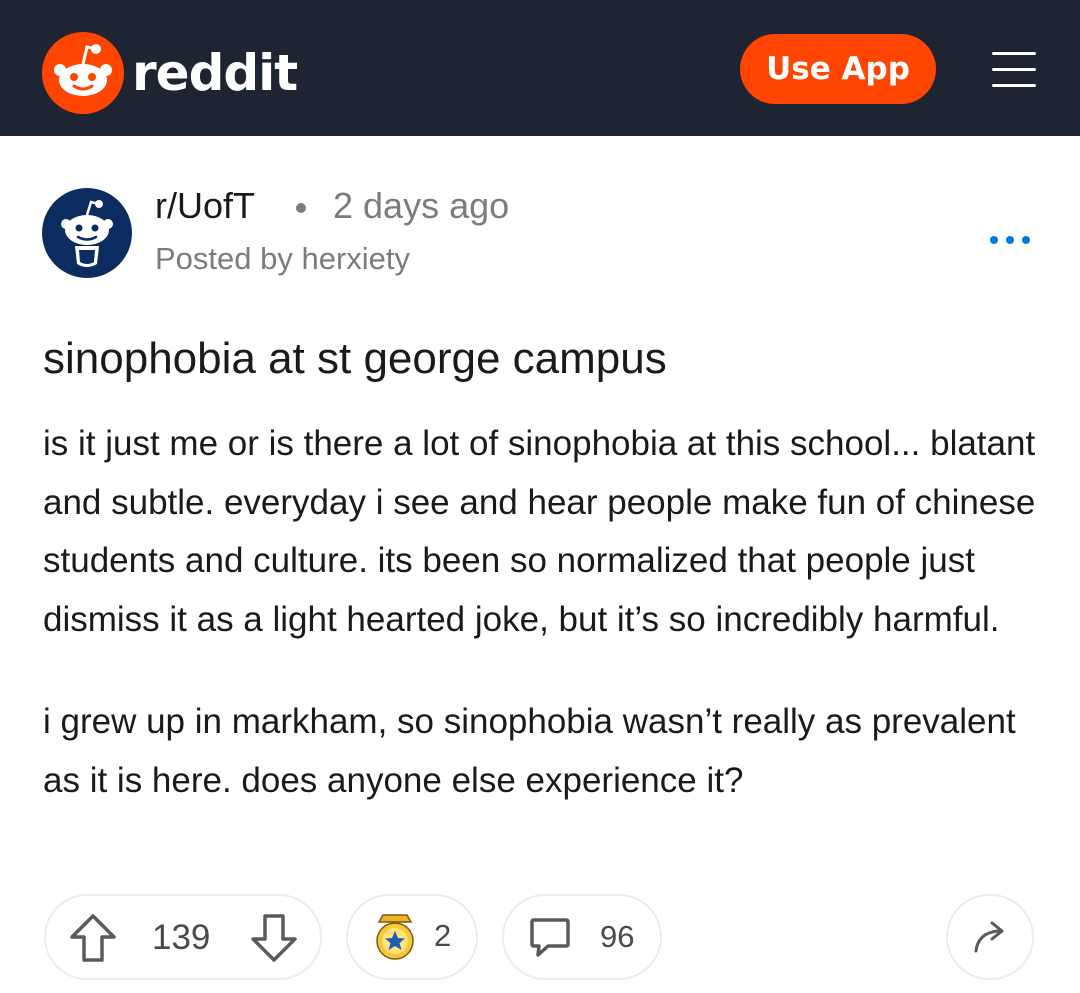  What do you see at coordinates (205, 206) in the screenshot?
I see `subreddit-name: r/UofT` at bounding box center [205, 206].